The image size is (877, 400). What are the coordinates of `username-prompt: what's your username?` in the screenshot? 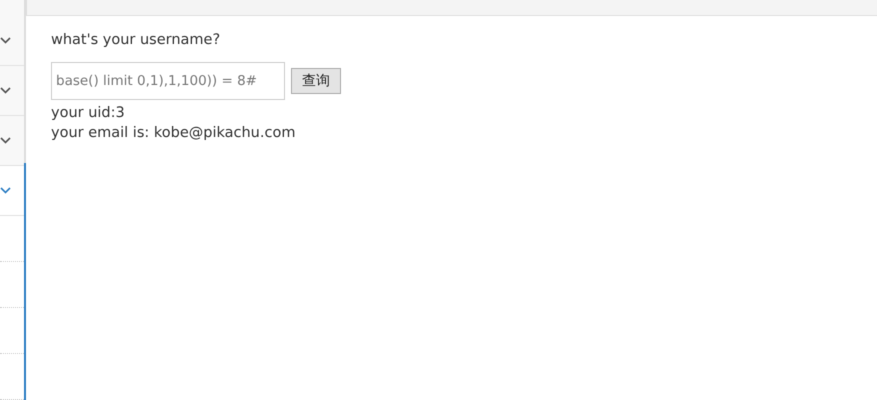 It's located at (136, 40).